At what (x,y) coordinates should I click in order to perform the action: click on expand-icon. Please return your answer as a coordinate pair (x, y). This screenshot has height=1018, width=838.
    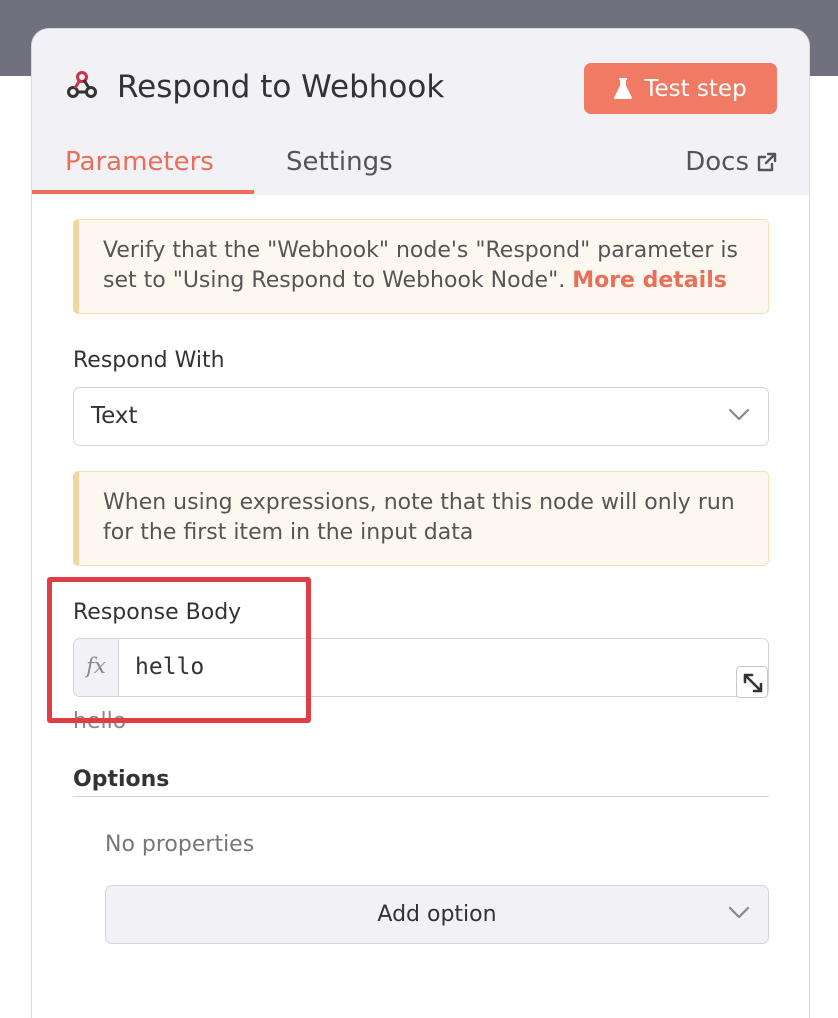
    Looking at the image, I should click on (753, 683).